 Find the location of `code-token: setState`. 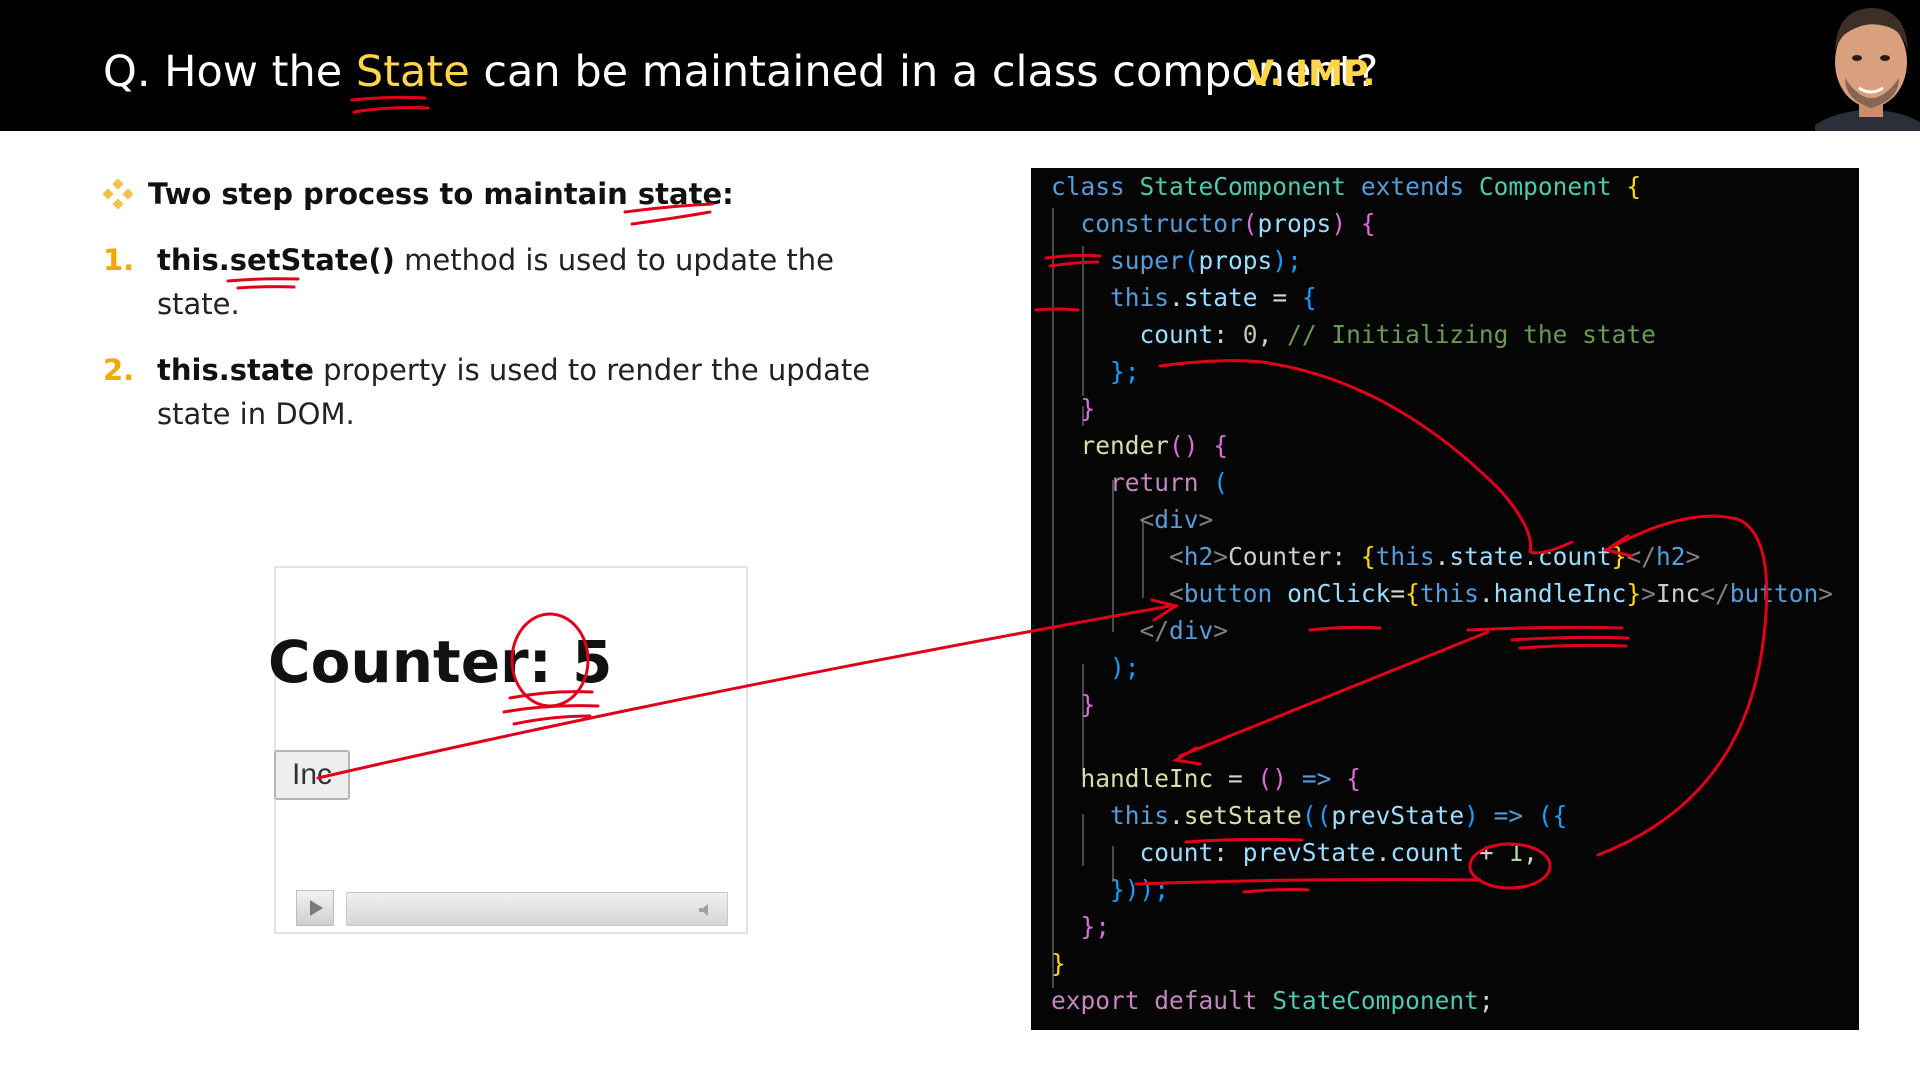

code-token: setState is located at coordinates (1242, 815).